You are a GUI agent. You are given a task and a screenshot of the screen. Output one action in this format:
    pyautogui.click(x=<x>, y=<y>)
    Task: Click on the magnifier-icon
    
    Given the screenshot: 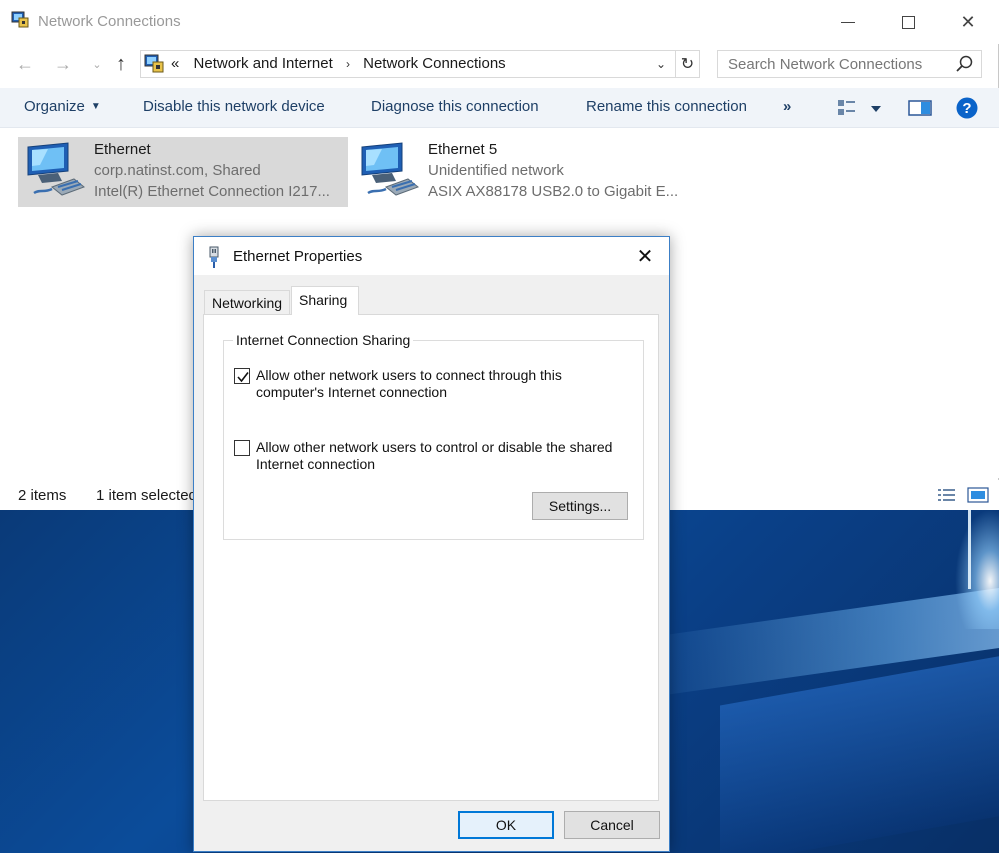 What is the action you would take?
    pyautogui.click(x=965, y=64)
    